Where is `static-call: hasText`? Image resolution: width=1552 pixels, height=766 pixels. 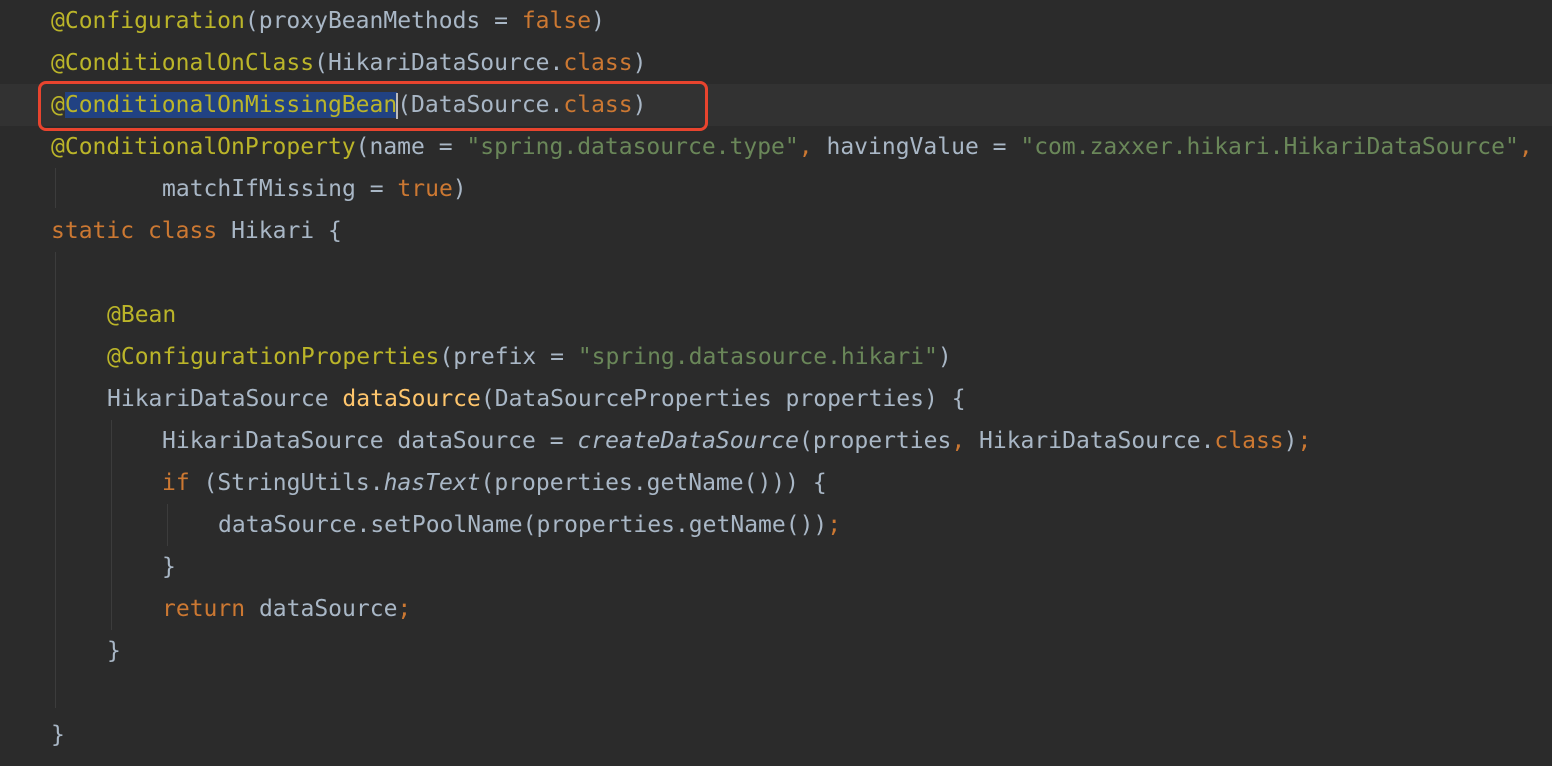 static-call: hasText is located at coordinates (432, 483).